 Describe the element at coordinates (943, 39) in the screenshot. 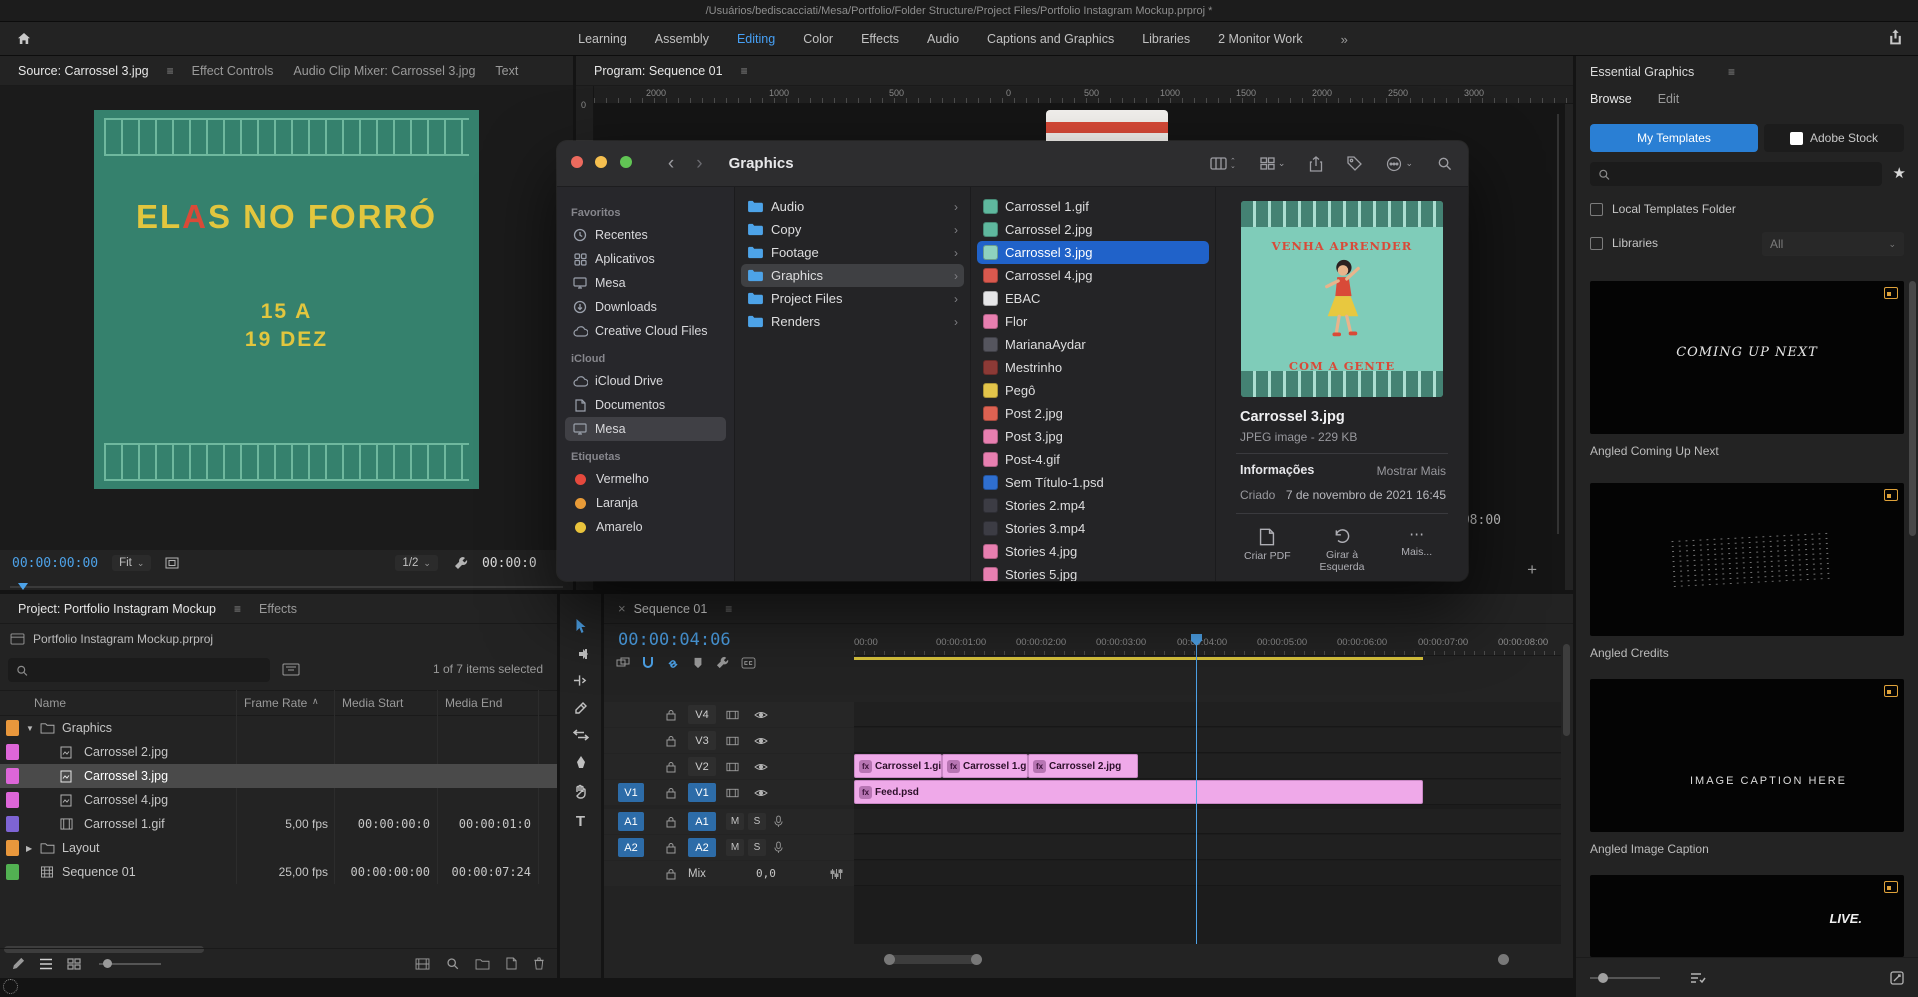

I see `workspace-tab-audio: Audio` at that location.